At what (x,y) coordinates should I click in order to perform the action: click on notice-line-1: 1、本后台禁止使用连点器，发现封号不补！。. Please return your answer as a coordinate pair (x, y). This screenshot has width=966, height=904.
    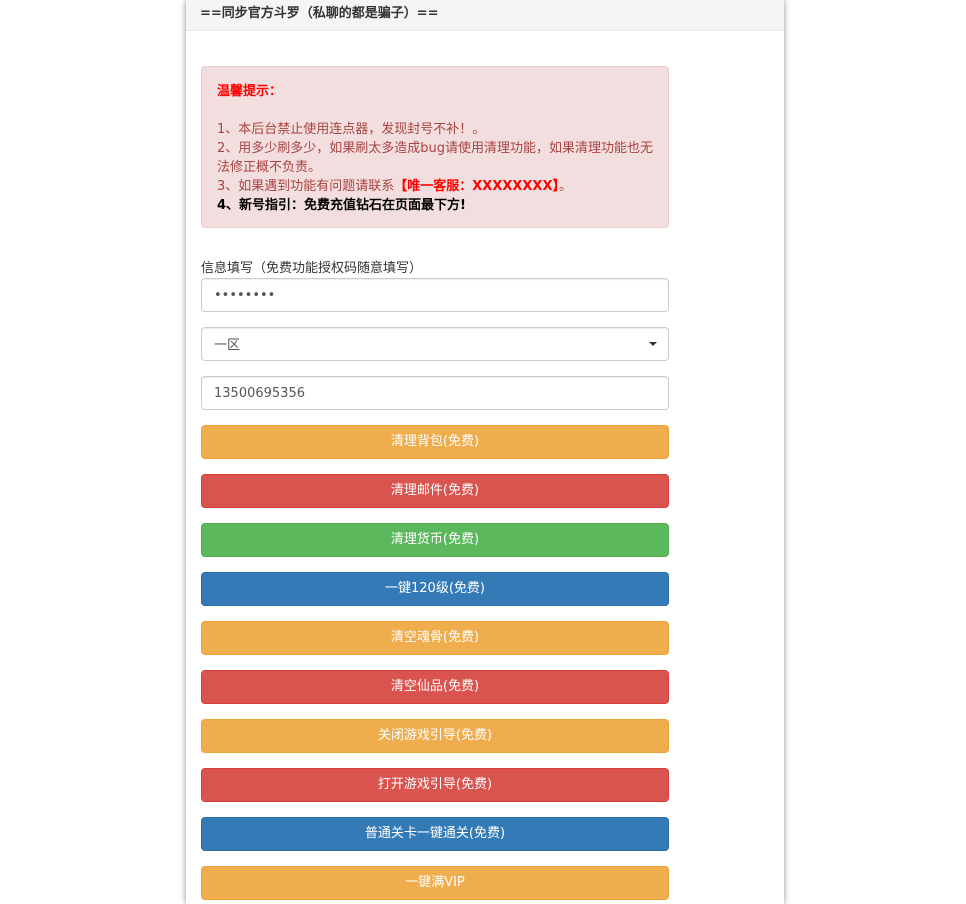
    Looking at the image, I should click on (351, 129).